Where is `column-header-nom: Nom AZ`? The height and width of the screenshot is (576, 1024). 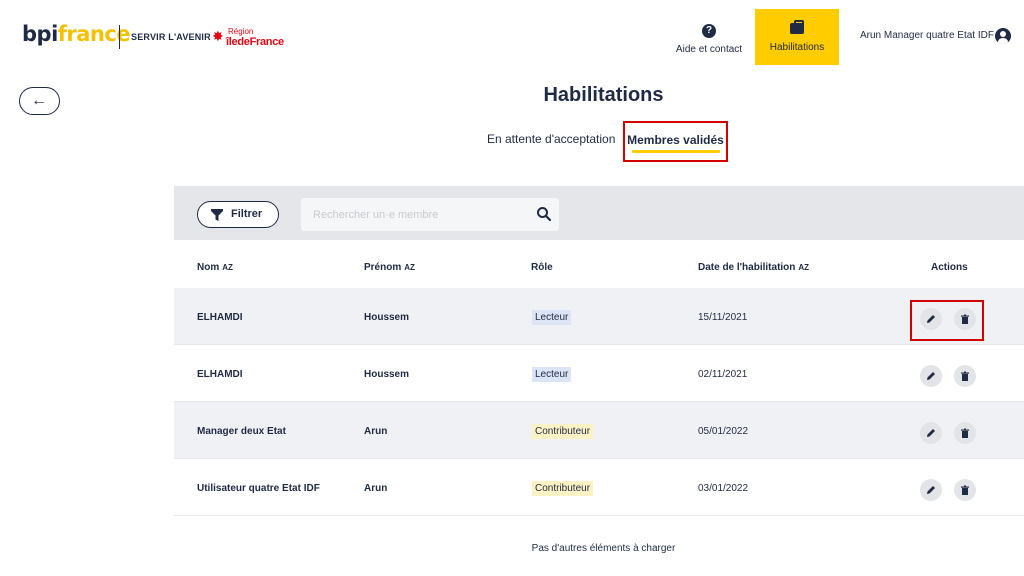
column-header-nom: Nom AZ is located at coordinates (215, 267).